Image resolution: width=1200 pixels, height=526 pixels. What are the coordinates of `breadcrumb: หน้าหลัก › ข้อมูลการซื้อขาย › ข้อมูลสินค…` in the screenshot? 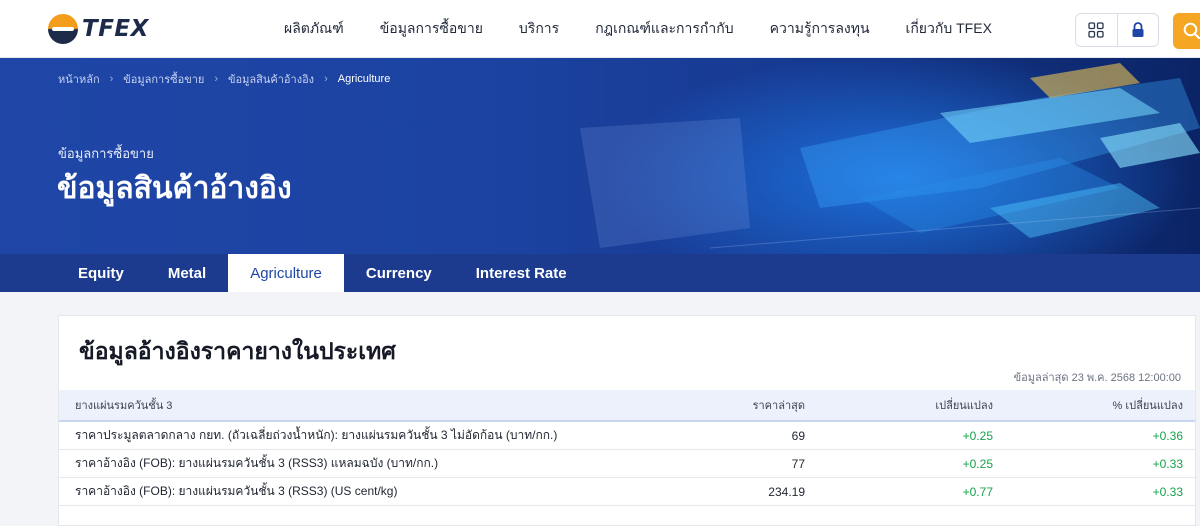 It's located at (224, 79).